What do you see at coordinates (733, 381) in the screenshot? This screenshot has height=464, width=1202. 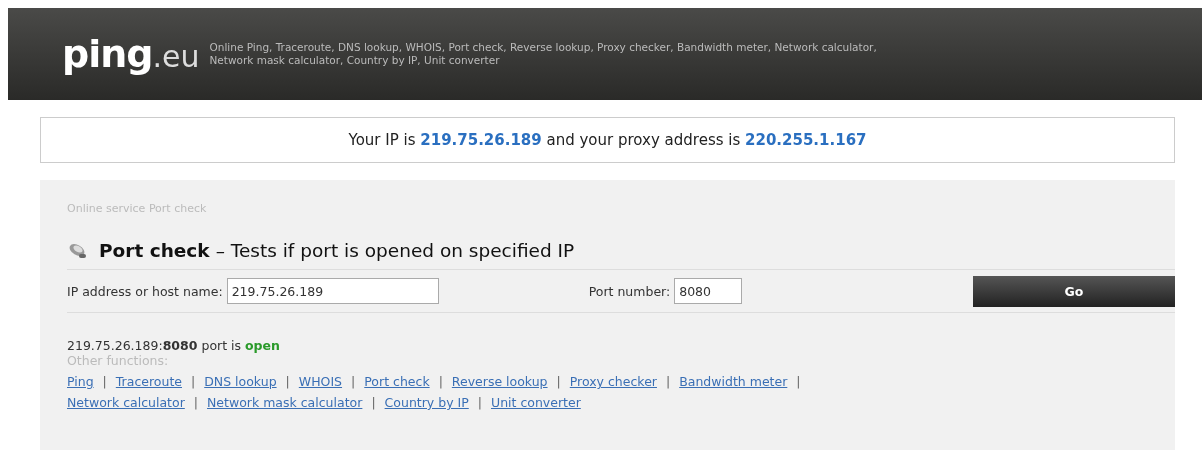 I see `function-link: Bandwidth meter` at bounding box center [733, 381].